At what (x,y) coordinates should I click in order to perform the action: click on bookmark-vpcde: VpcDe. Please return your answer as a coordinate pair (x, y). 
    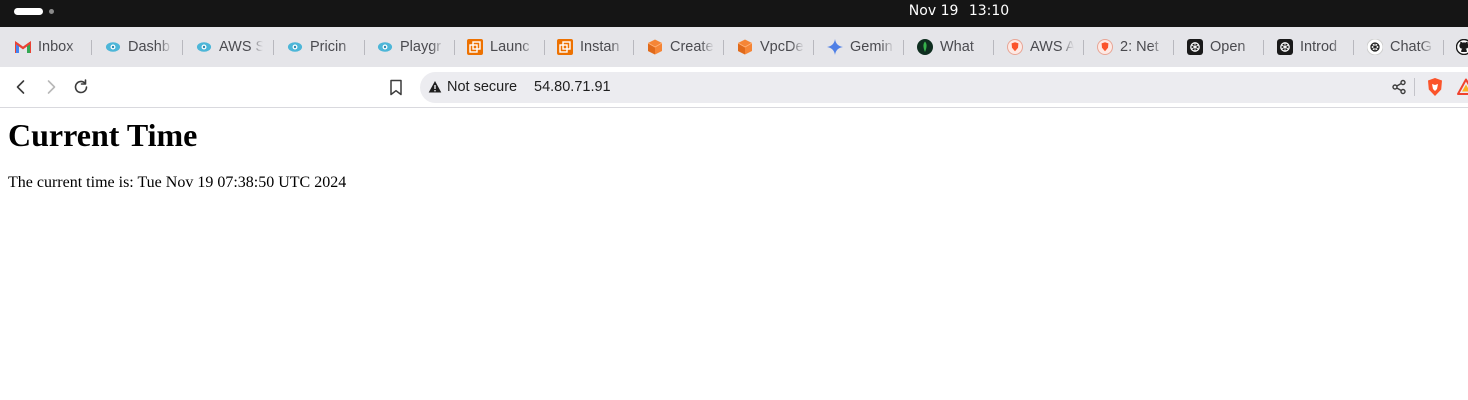
    Looking at the image, I should click on (770, 47).